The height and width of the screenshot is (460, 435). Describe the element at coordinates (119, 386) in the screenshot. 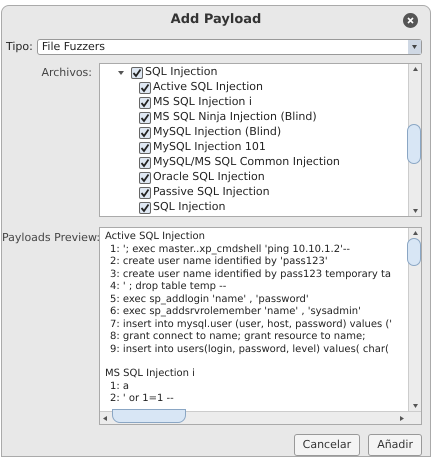

I see `payload-line: 1: a` at that location.